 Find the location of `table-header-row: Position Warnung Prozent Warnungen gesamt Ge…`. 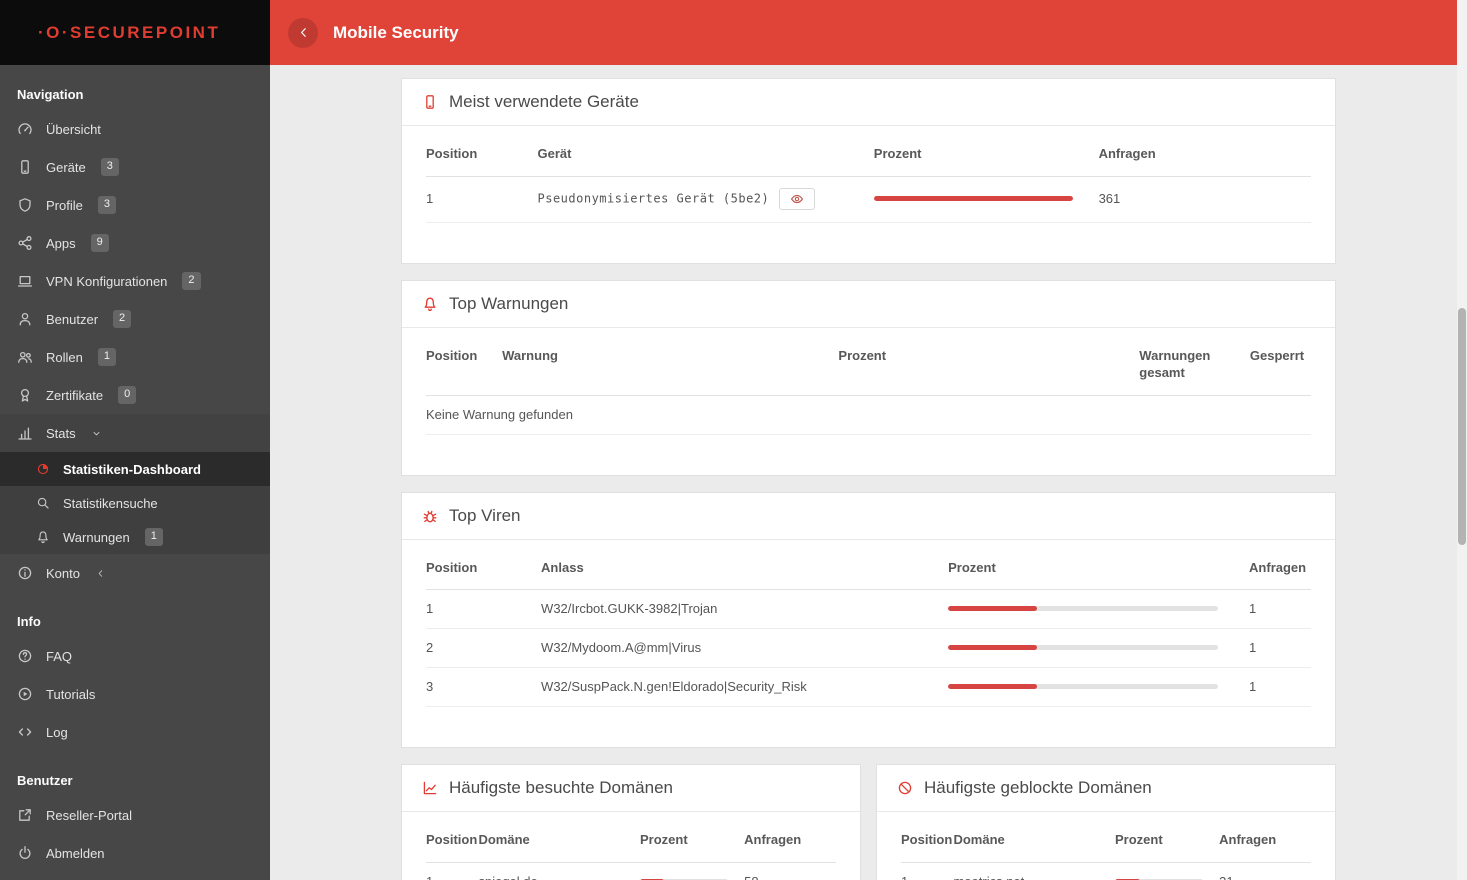

table-header-row: Position Warnung Prozent Warnungen gesamt Ge… is located at coordinates (868, 363).